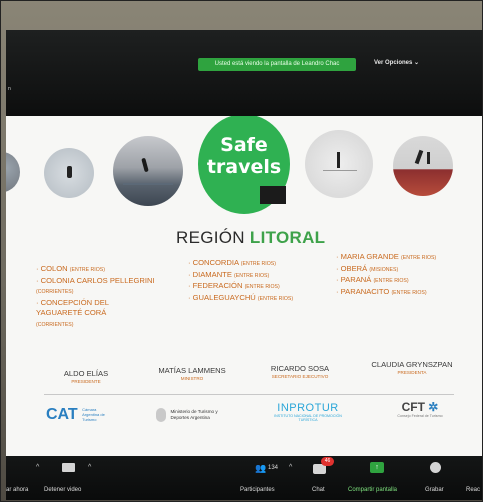 This screenshot has height=502, width=483. Describe the element at coordinates (68, 467) in the screenshot. I see `video-camera-icon` at that location.